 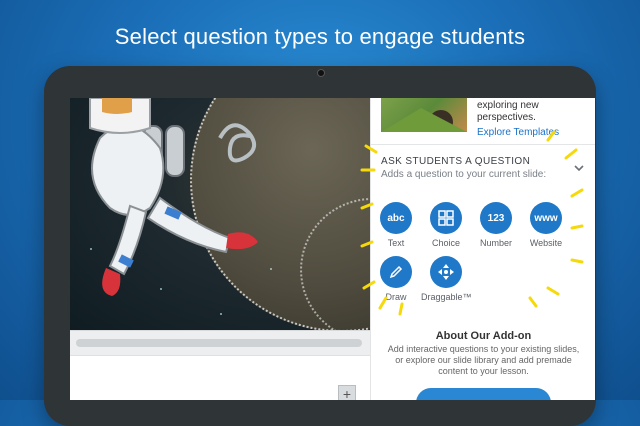 I want to click on horizontal-scrollbar, so click(x=220, y=342).